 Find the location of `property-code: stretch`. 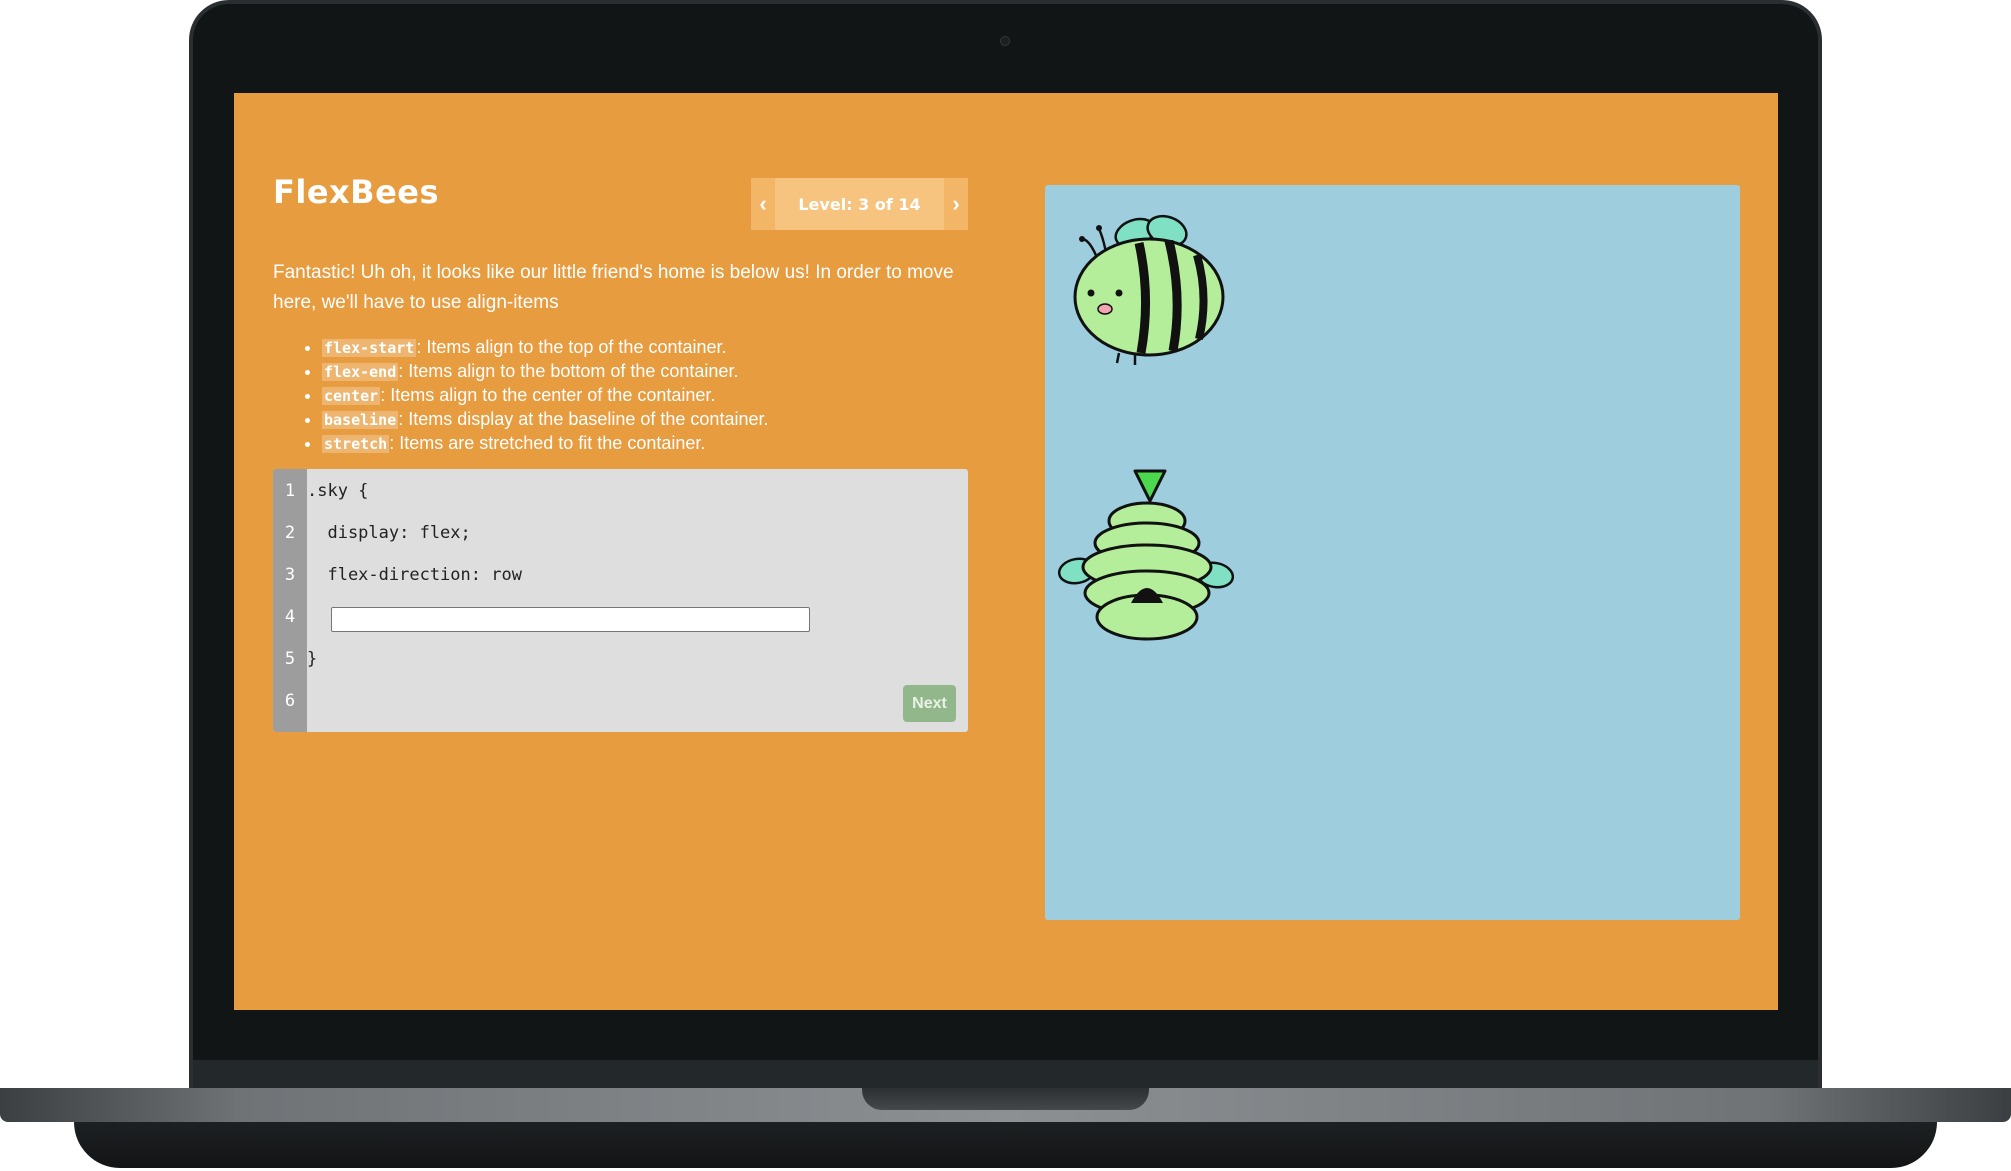

property-code: stretch is located at coordinates (356, 444).